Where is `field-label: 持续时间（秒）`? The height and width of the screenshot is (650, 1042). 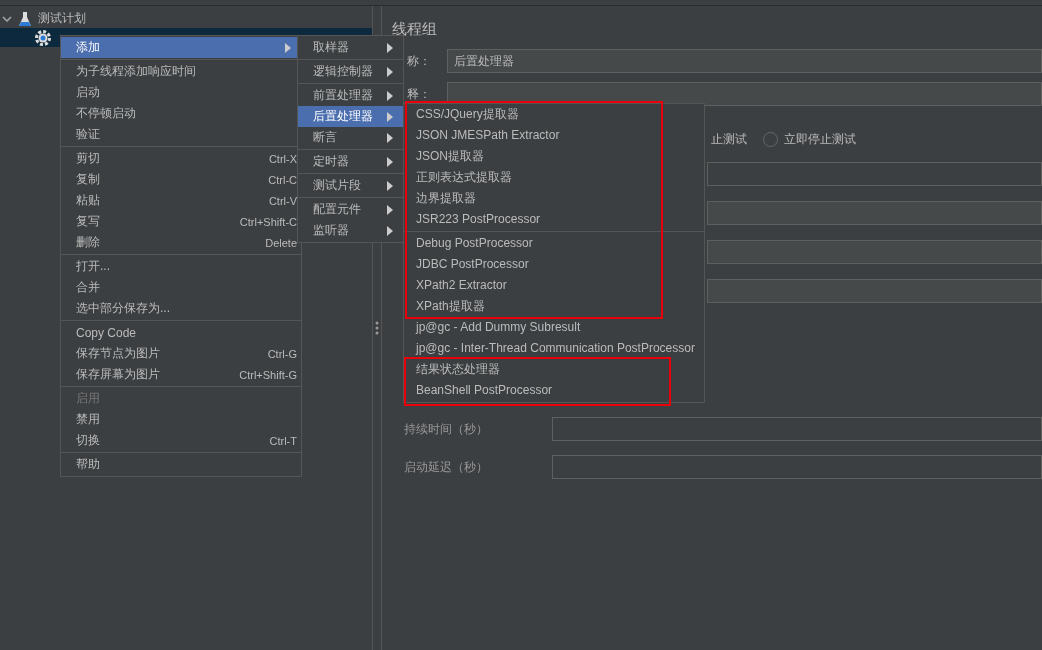 field-label: 持续时间（秒） is located at coordinates (446, 429).